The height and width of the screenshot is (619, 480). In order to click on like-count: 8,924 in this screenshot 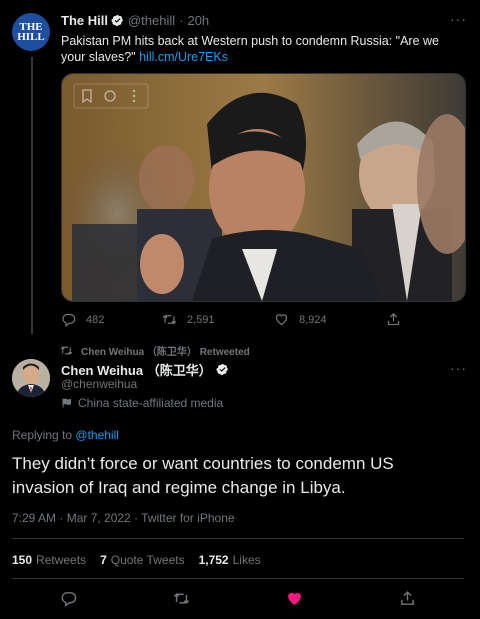, I will do `click(313, 319)`.